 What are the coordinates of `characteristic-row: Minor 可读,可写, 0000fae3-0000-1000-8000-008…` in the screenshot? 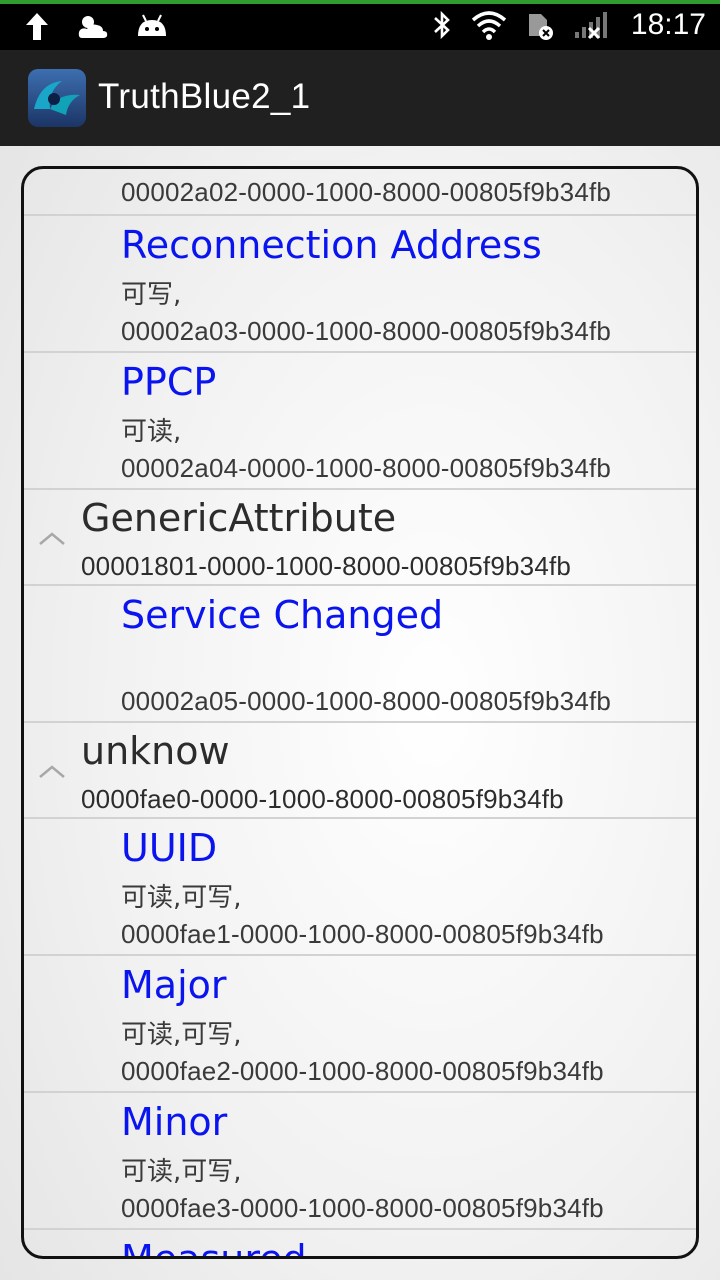 It's located at (360, 1160).